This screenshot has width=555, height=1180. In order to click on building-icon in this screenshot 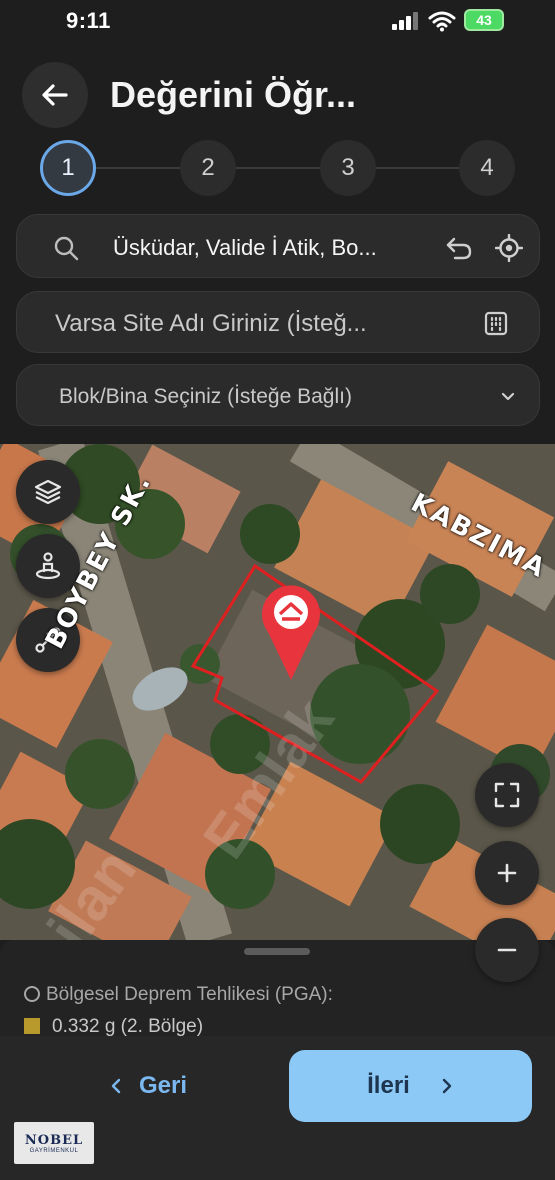, I will do `click(496, 323)`.